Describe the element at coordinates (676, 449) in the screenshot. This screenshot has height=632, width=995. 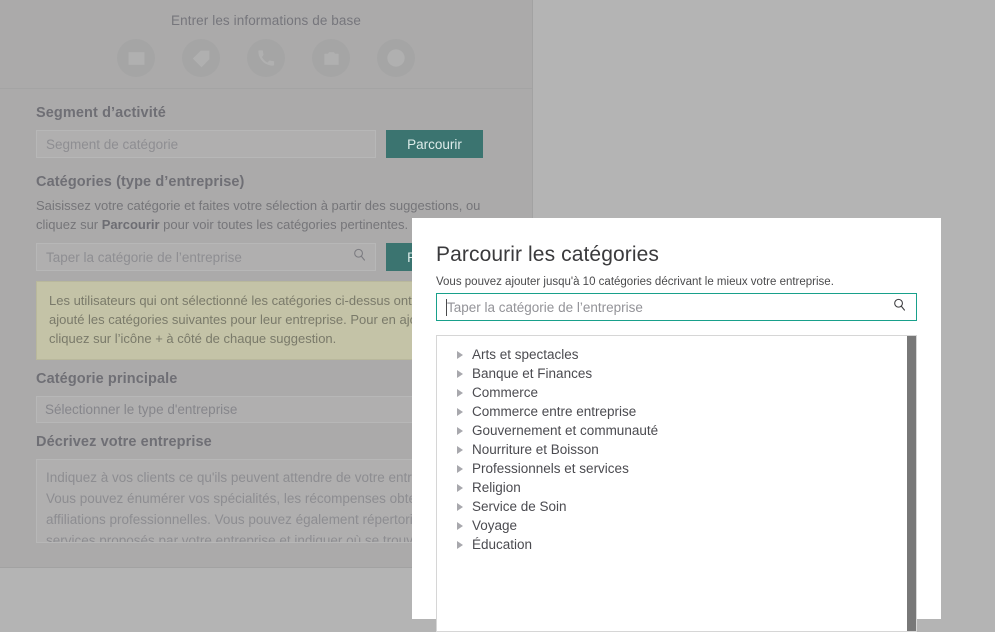
I see `category-tree-item: Nourriture et Boisson` at that location.